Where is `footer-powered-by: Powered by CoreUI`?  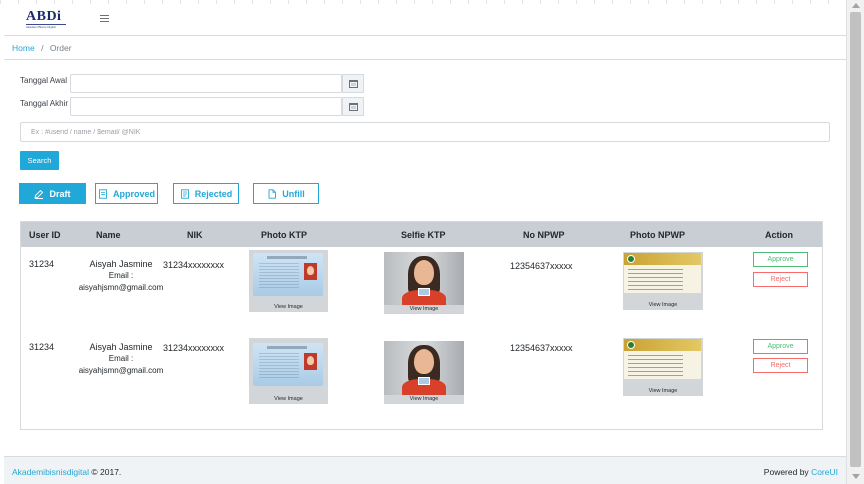 footer-powered-by: Powered by CoreUI is located at coordinates (801, 472).